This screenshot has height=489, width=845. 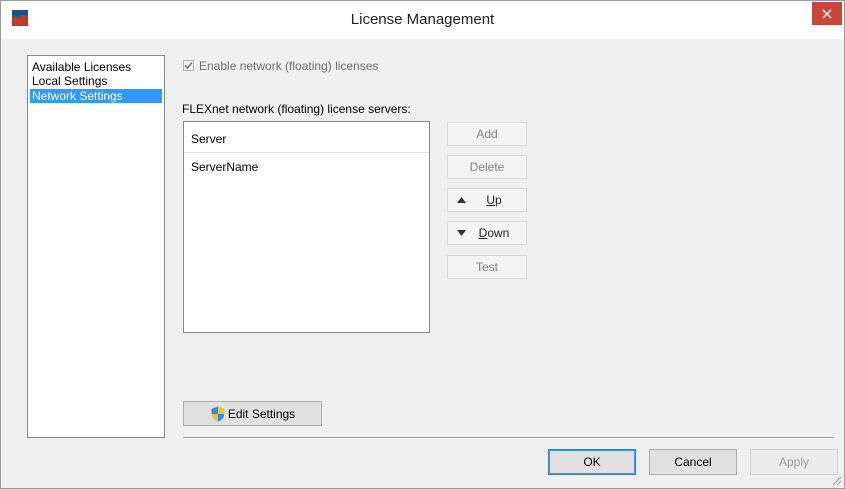 I want to click on window-title: License Management, so click(x=422, y=19).